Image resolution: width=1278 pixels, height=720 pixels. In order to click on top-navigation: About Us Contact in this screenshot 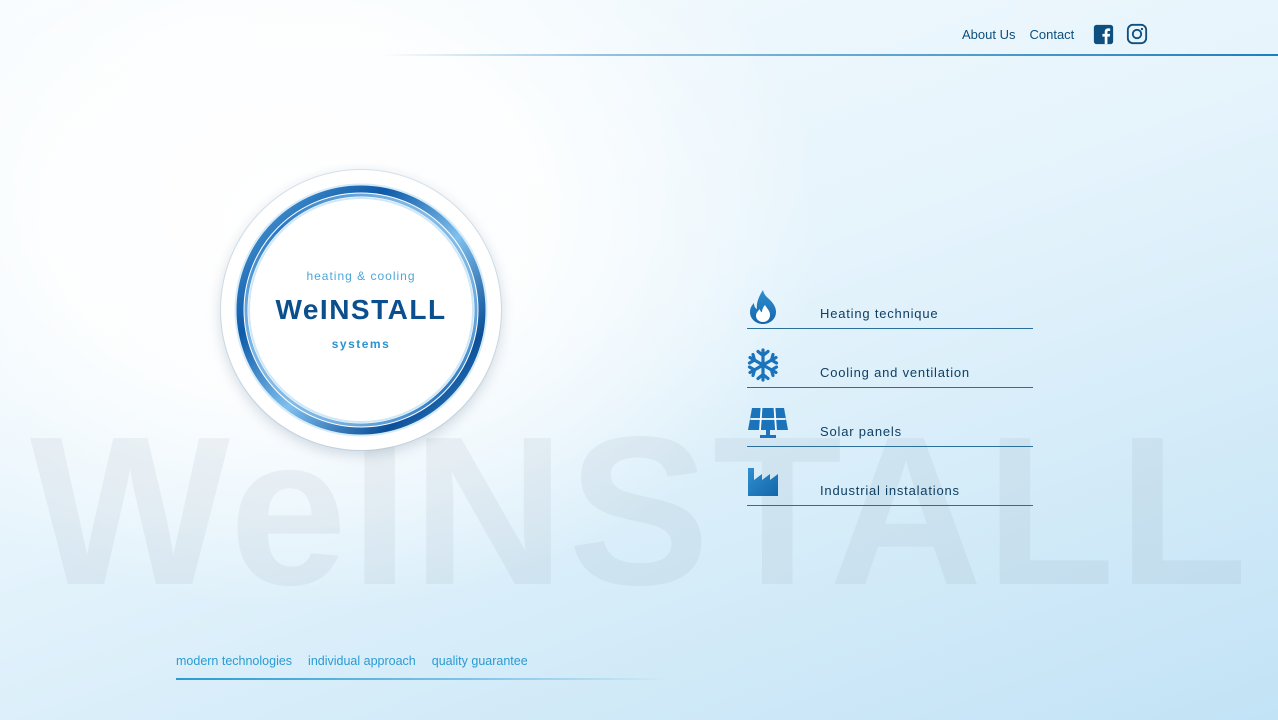, I will do `click(1052, 34)`.